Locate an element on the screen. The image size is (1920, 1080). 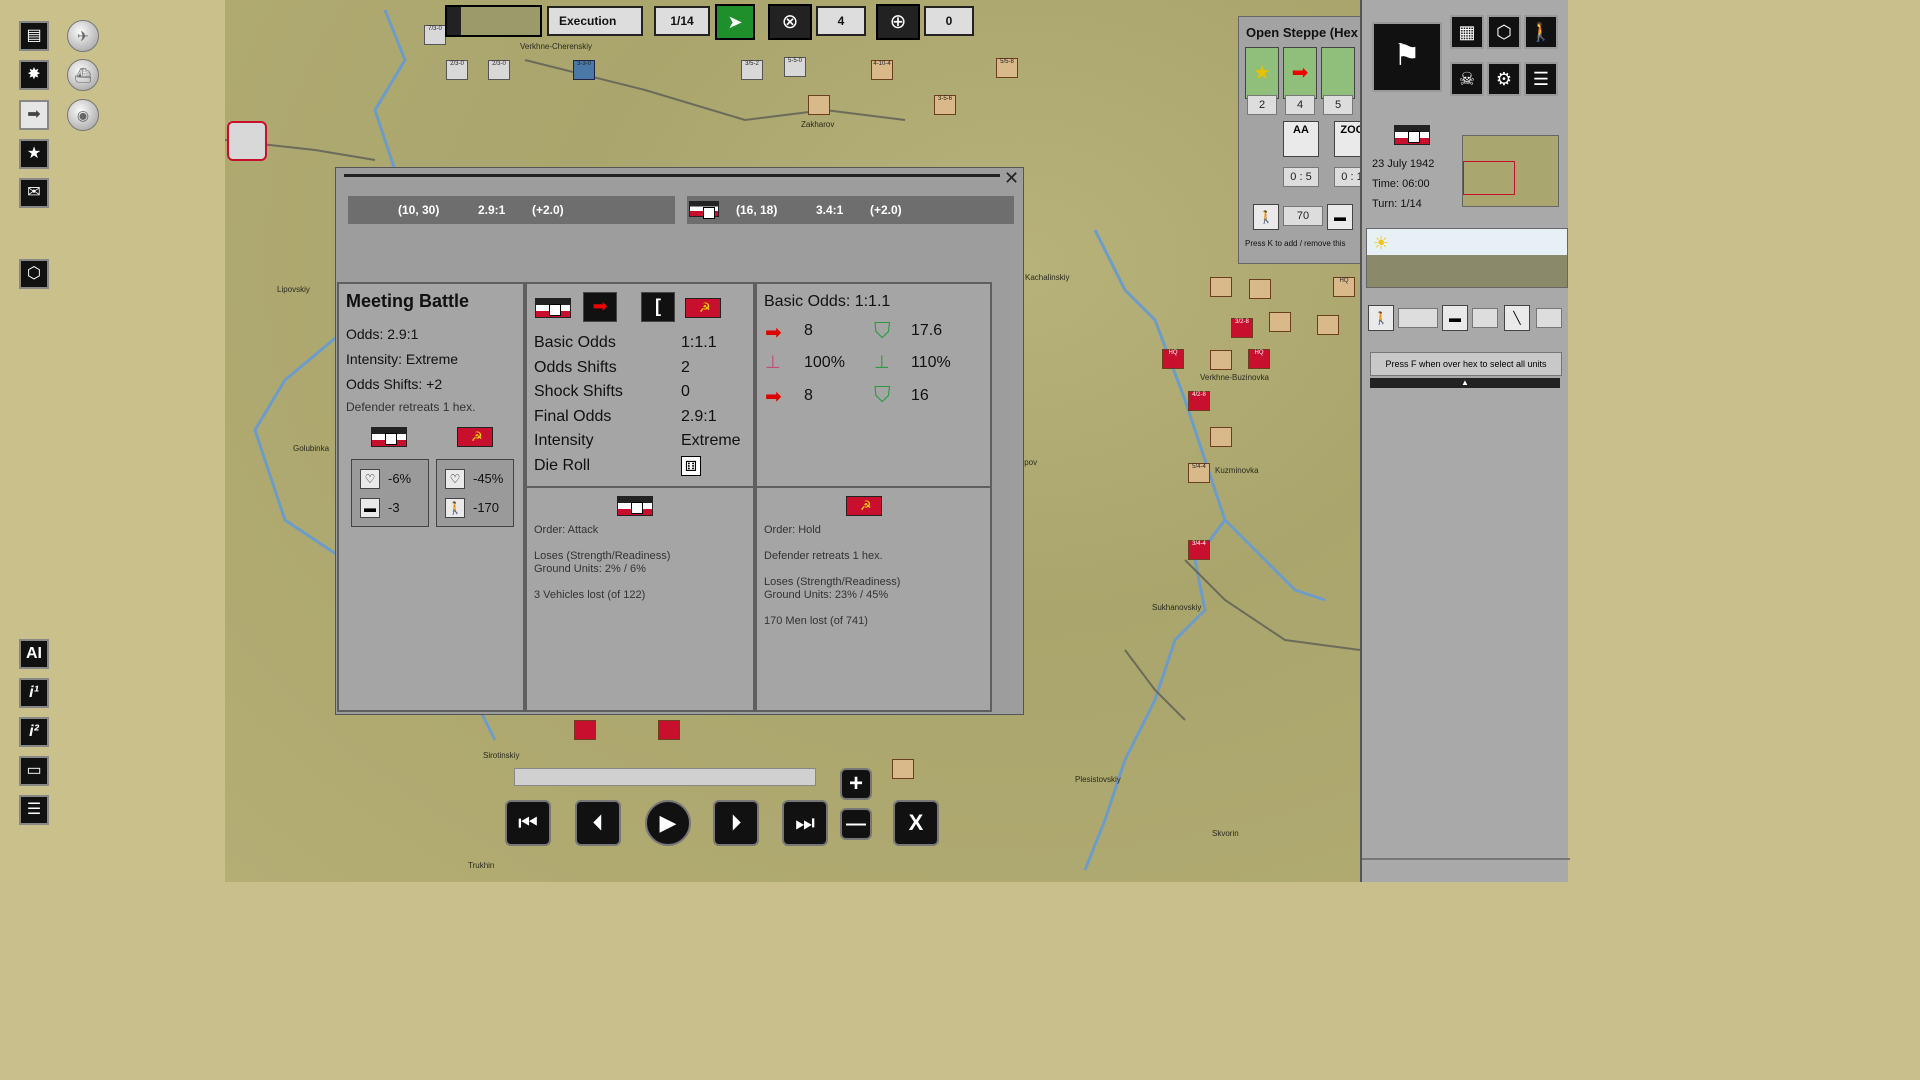
phase-label: Execution is located at coordinates (595, 21).